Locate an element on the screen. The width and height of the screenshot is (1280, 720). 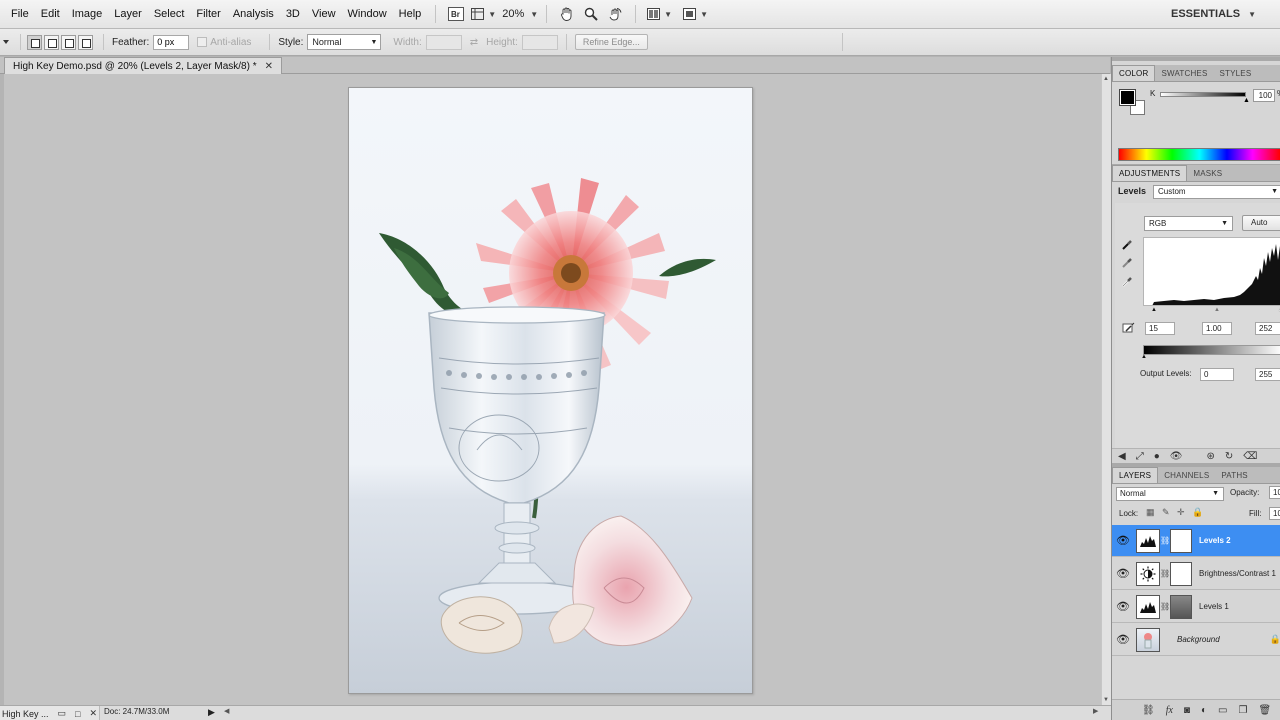
adjustment-preset-select: Custom ▼ is located at coordinates (1216, 192).